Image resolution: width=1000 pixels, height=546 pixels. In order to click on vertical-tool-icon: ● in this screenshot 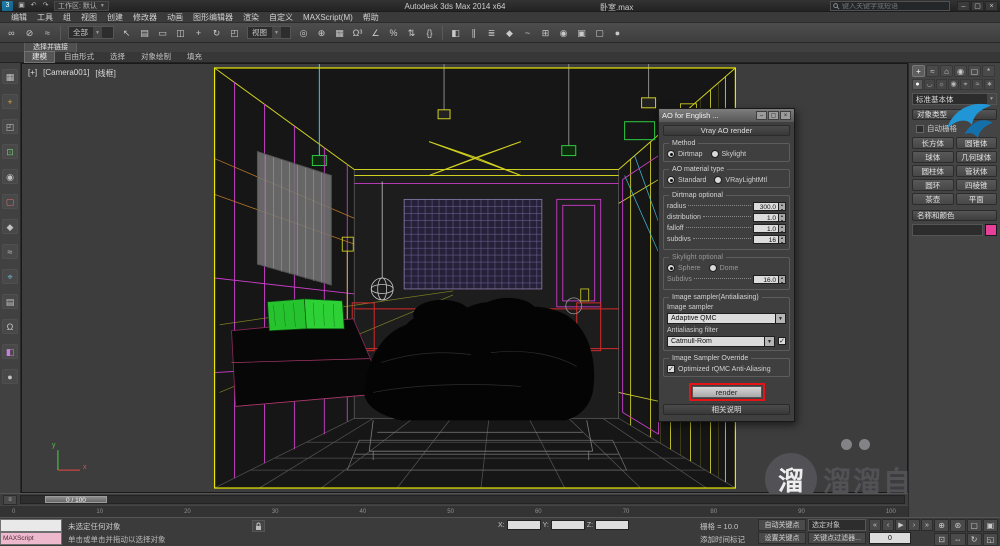, I will do `click(10, 376)`.